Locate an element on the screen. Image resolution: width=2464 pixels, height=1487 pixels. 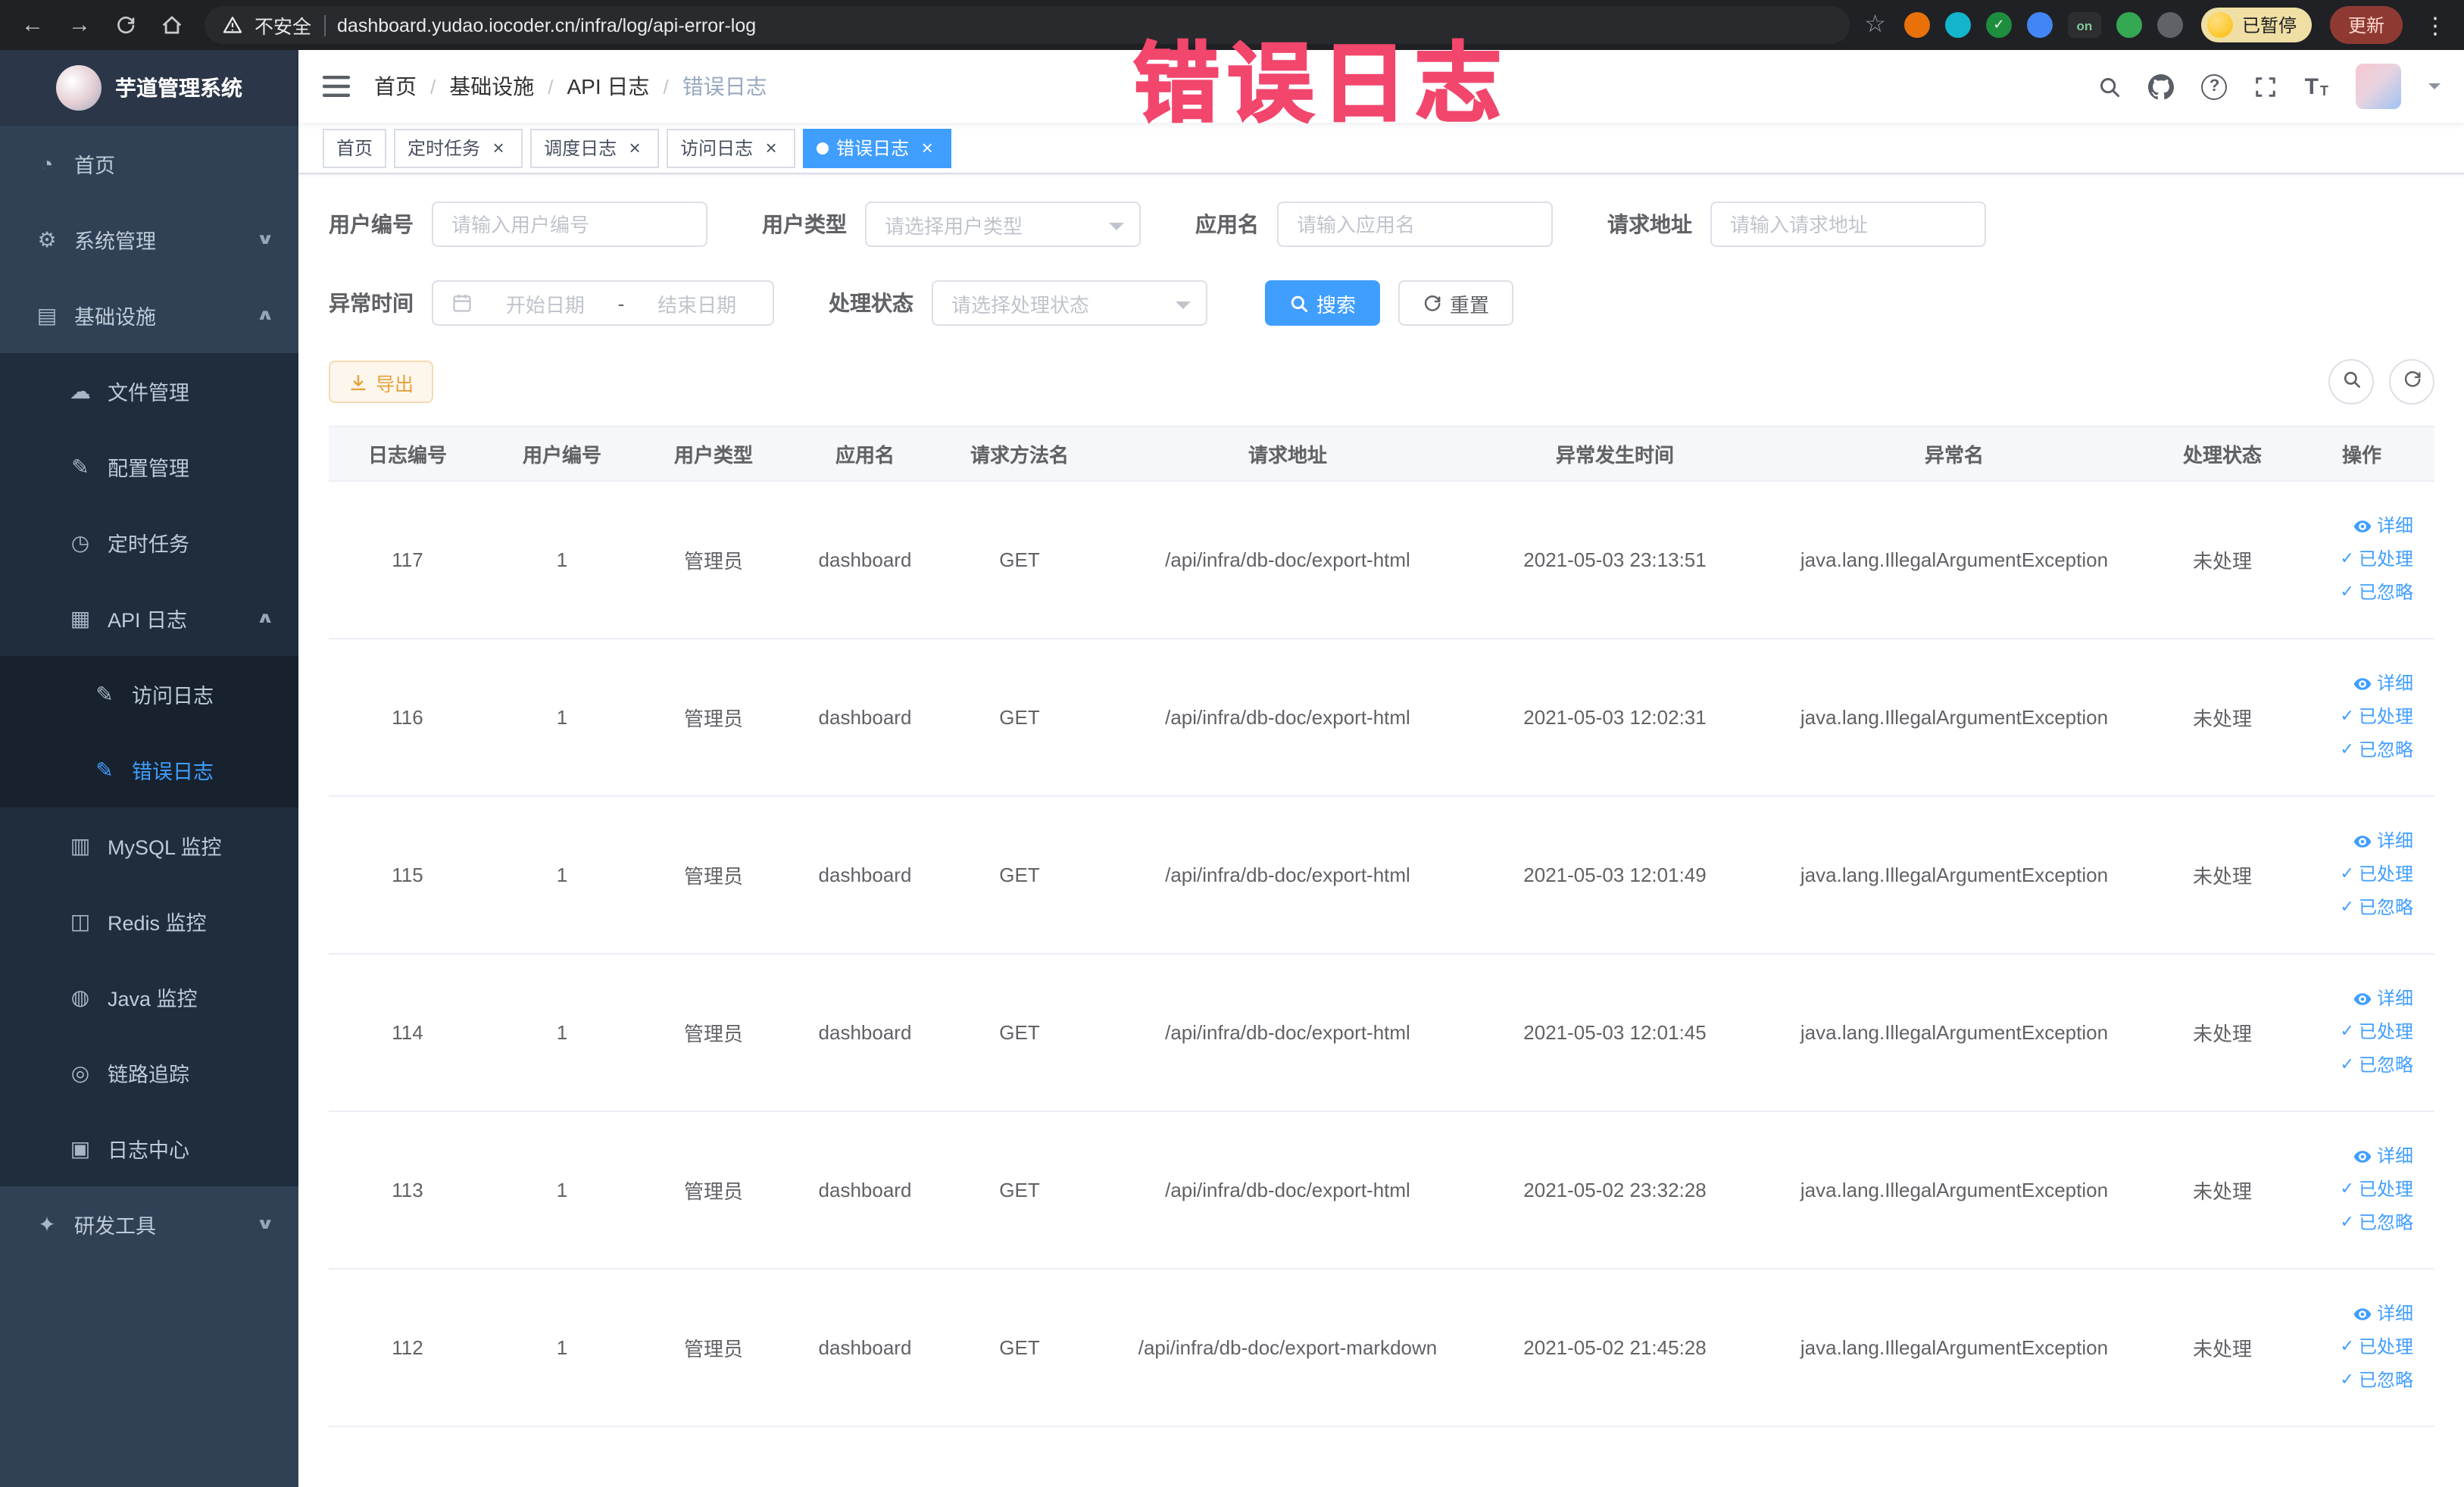
cell-user-type: 管理员 is located at coordinates (713, 1348).